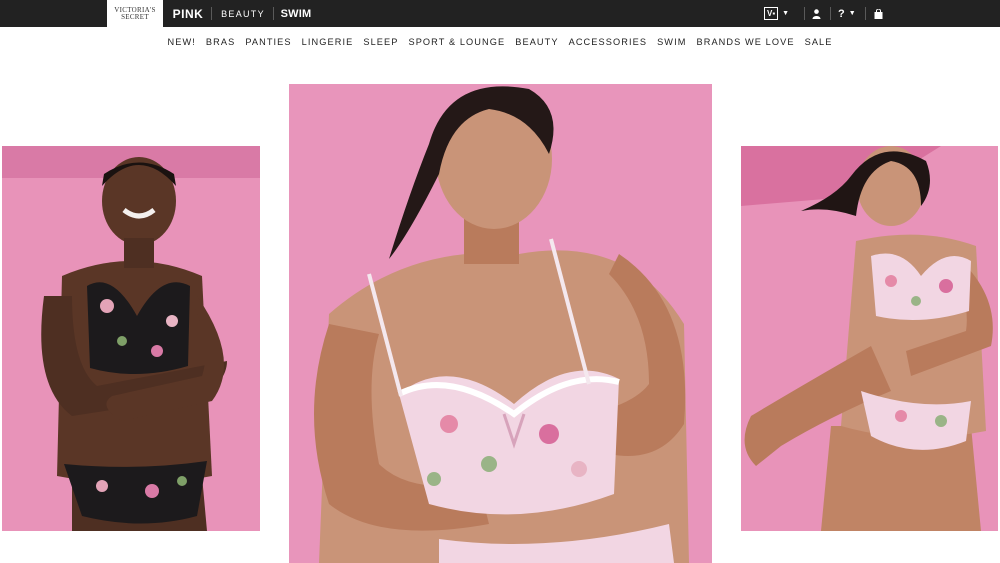 The height and width of the screenshot is (563, 1000). I want to click on nav-item-swim: SWIM, so click(671, 42).